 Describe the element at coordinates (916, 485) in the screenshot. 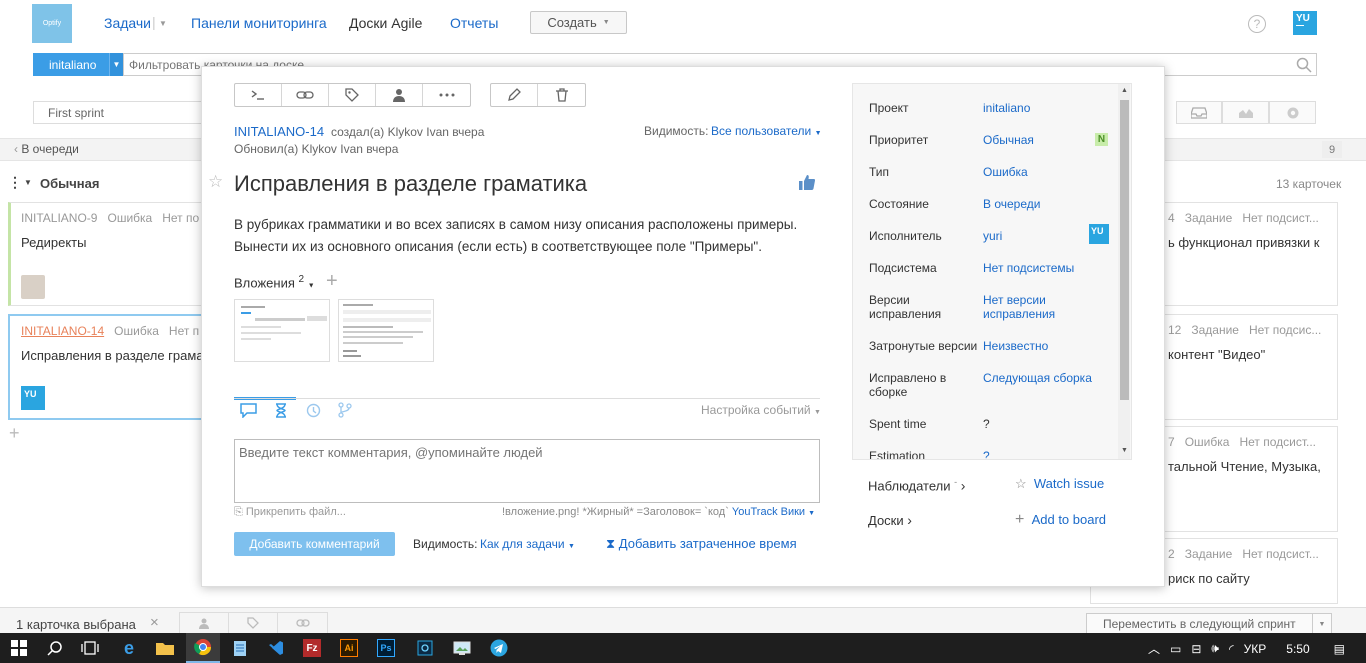

I see `watchers-section: Наблюдатели - ›` at that location.